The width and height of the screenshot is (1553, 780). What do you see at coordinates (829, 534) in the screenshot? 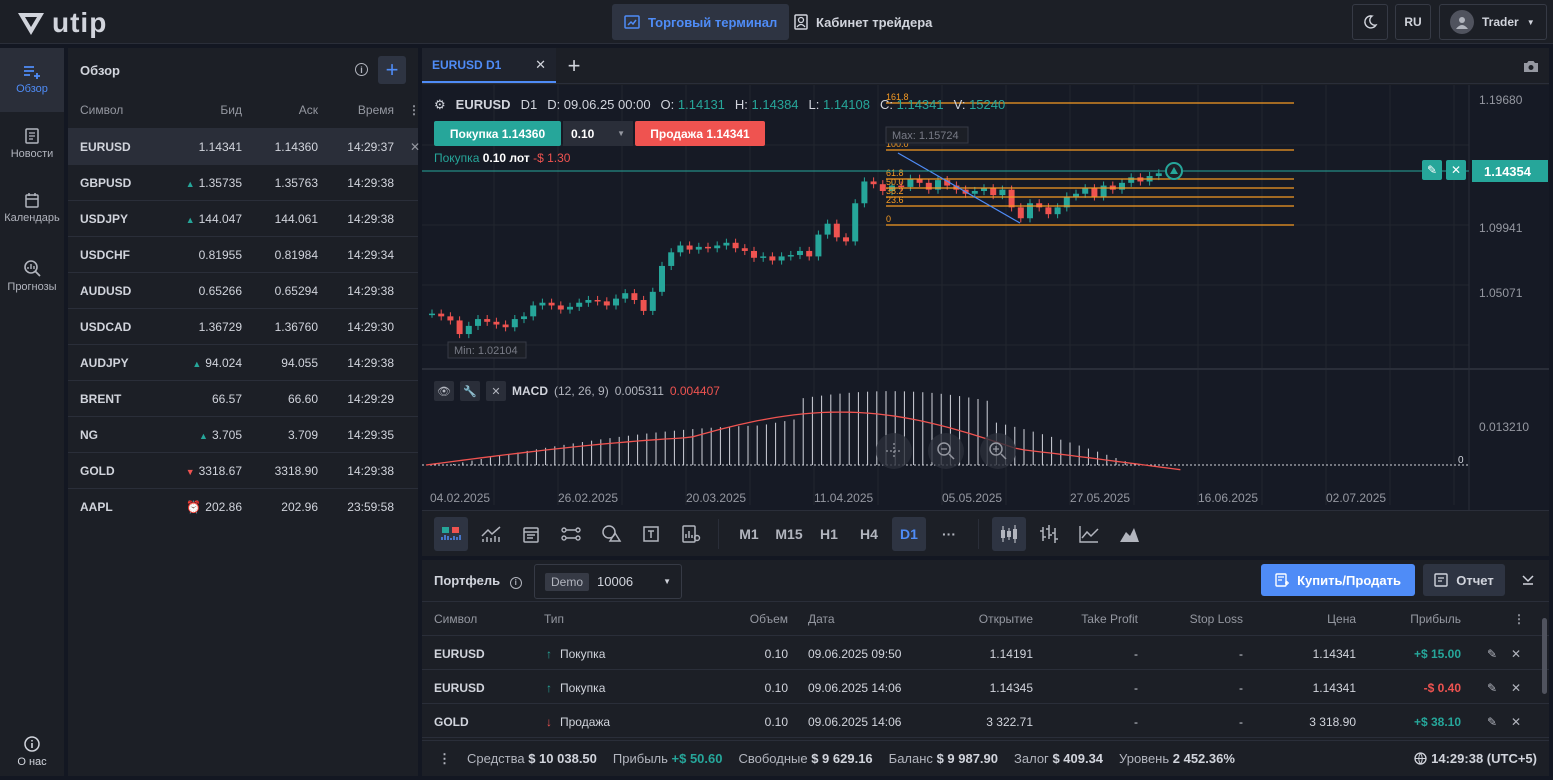
I see `tf-h1: H1` at bounding box center [829, 534].